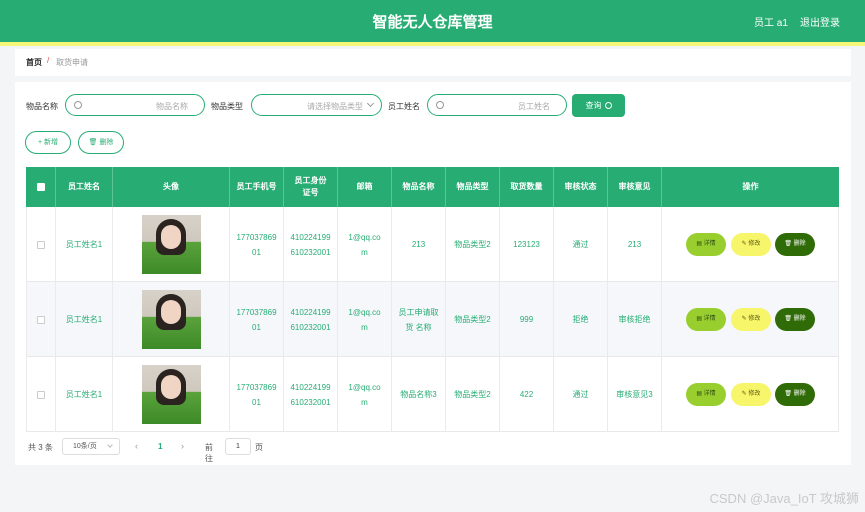 The image size is (865, 512). What do you see at coordinates (72, 62) in the screenshot?
I see `breadcrumb-current: 取货申请` at bounding box center [72, 62].